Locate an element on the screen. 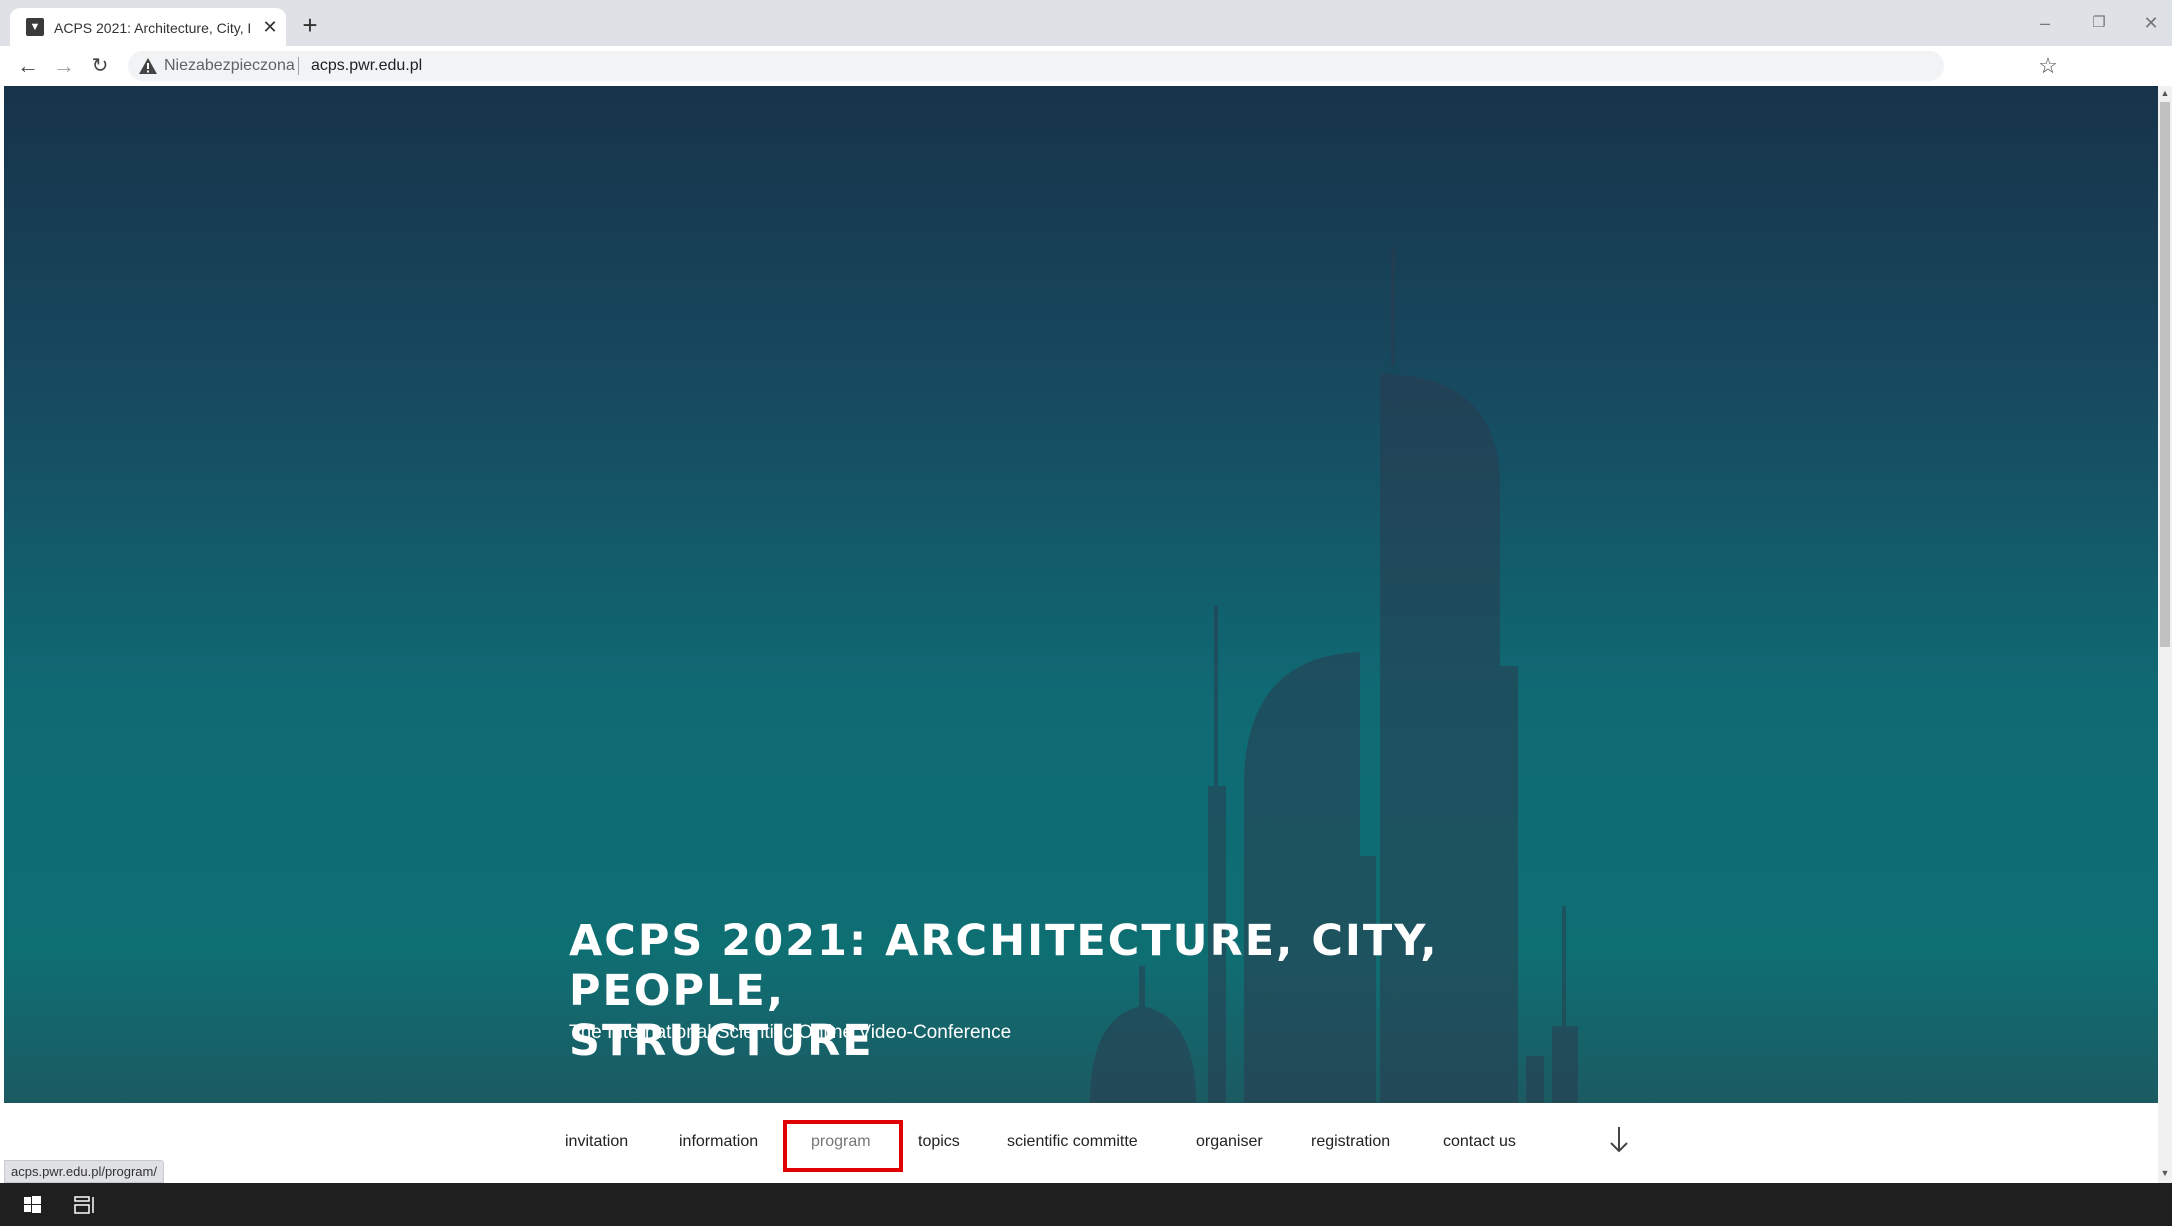 This screenshot has width=2172, height=1226. link-status-bar: acps.pwr.edu.pl/program/ is located at coordinates (84, 1171).